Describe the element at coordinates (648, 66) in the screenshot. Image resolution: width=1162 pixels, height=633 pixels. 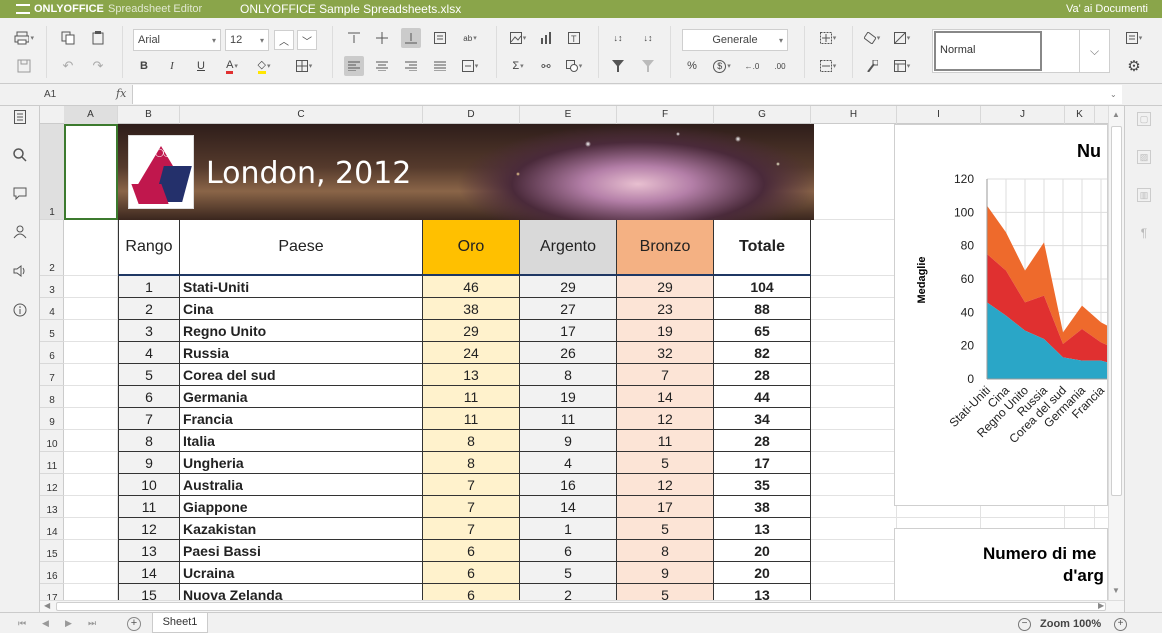
I see `clear-filter-icon` at that location.